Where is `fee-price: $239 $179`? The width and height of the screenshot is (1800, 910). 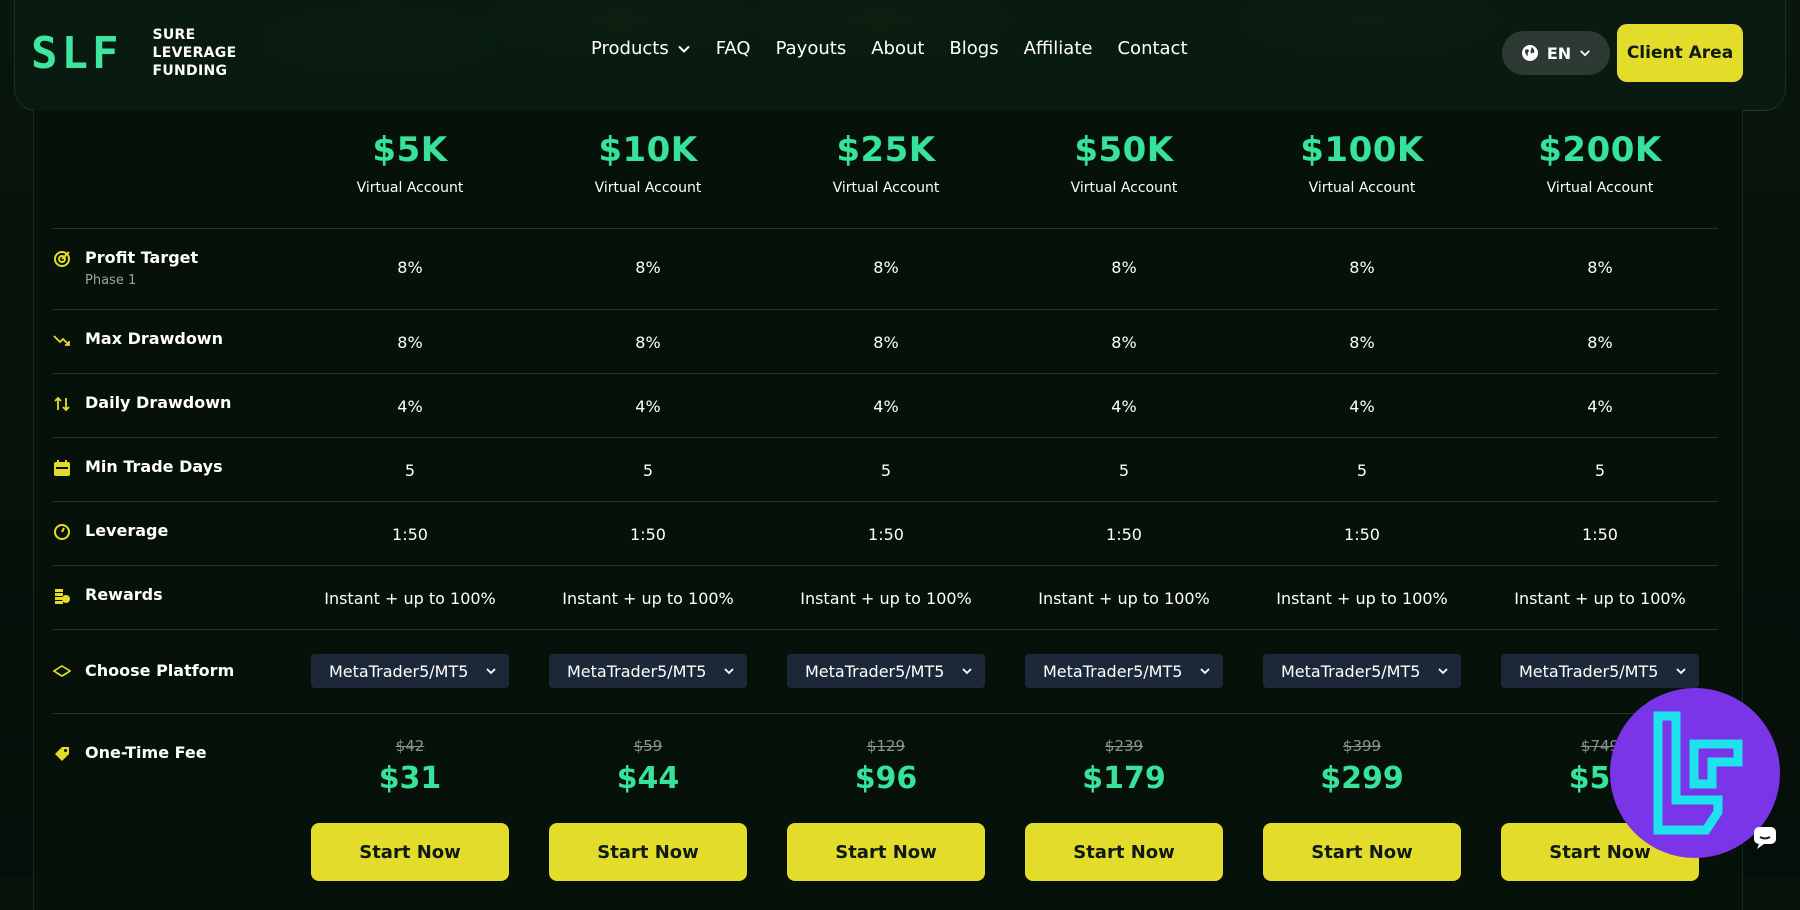 fee-price: $239 $179 is located at coordinates (1124, 766).